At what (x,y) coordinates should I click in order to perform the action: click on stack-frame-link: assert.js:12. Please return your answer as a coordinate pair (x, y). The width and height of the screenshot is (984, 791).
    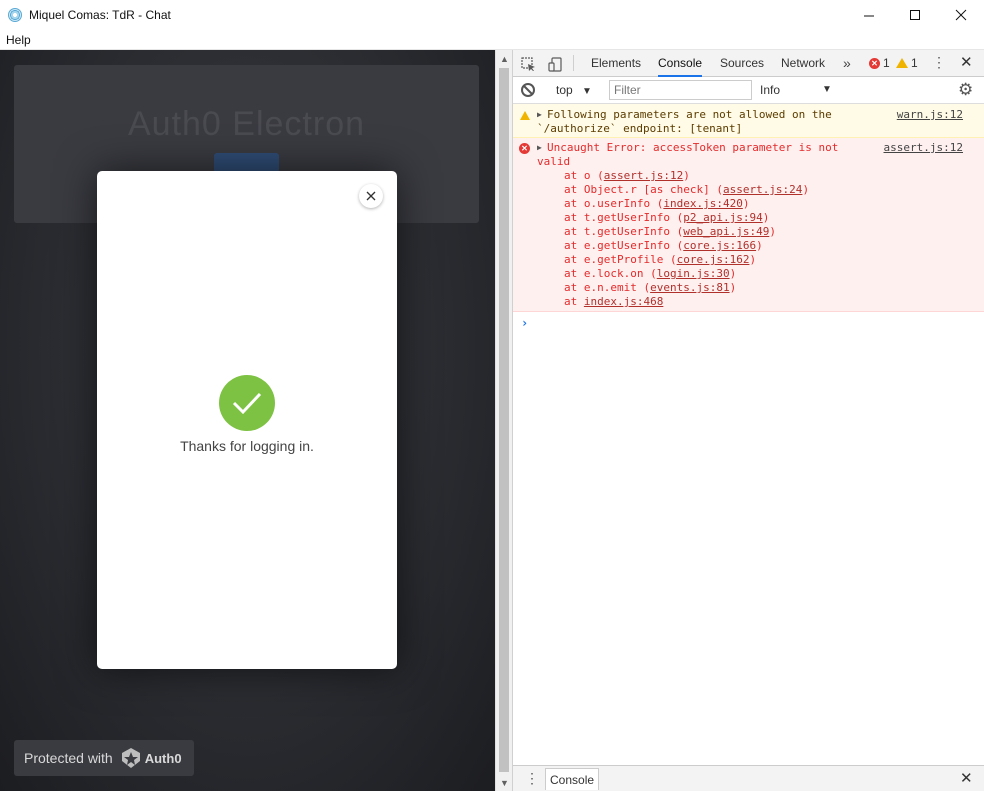
    Looking at the image, I should click on (643, 175).